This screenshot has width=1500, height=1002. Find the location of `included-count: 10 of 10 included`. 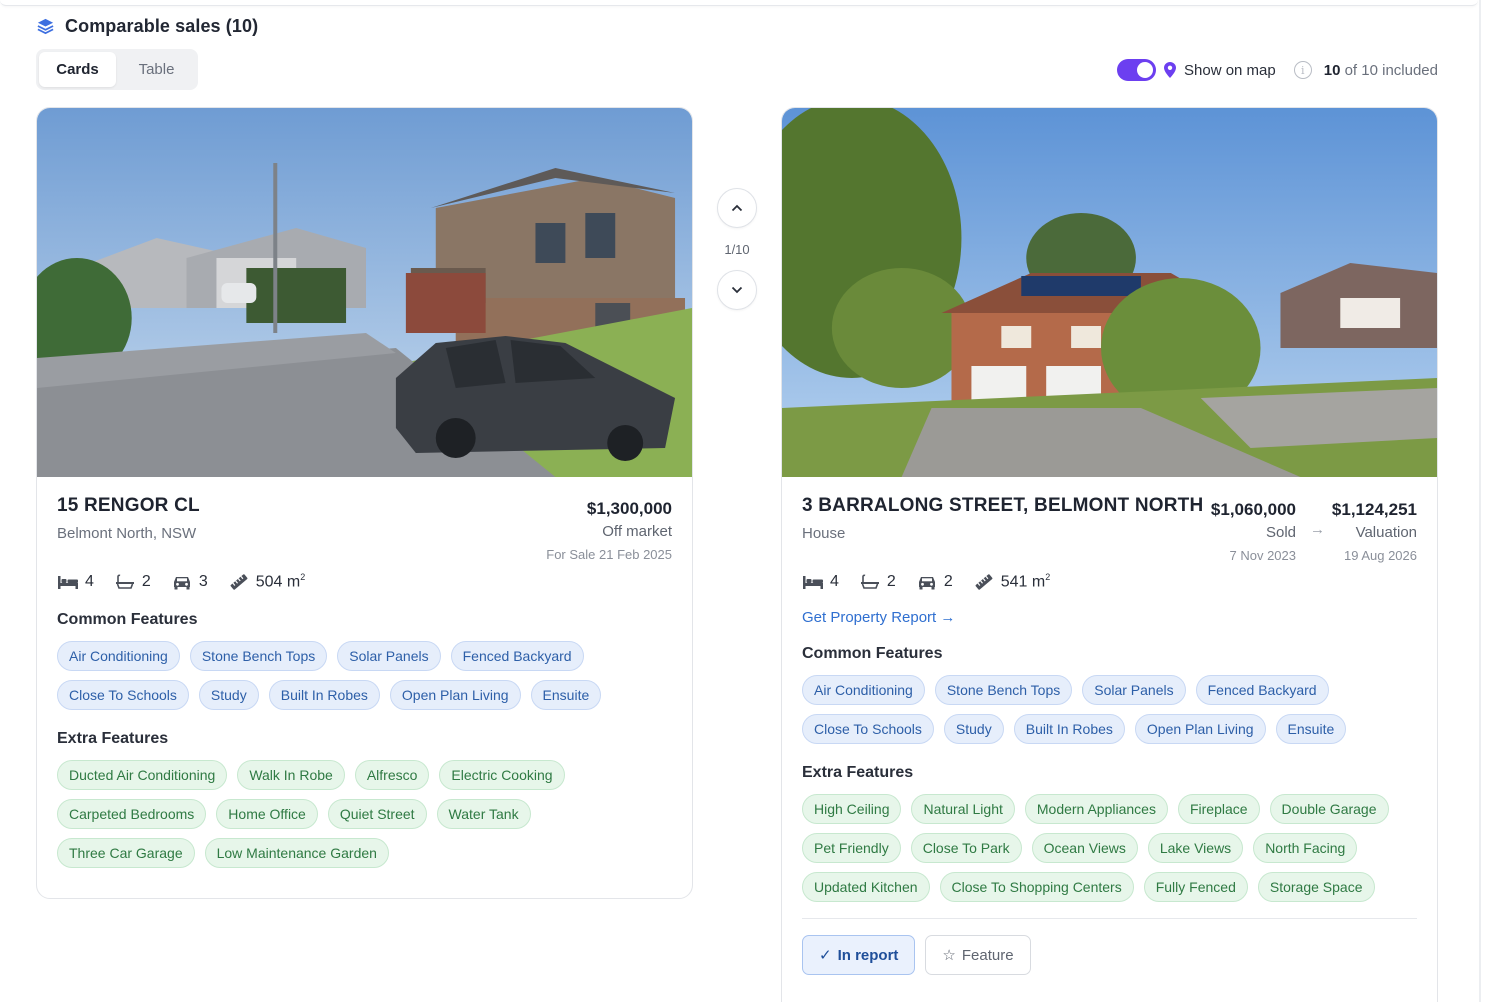

included-count: 10 of 10 included is located at coordinates (1381, 70).